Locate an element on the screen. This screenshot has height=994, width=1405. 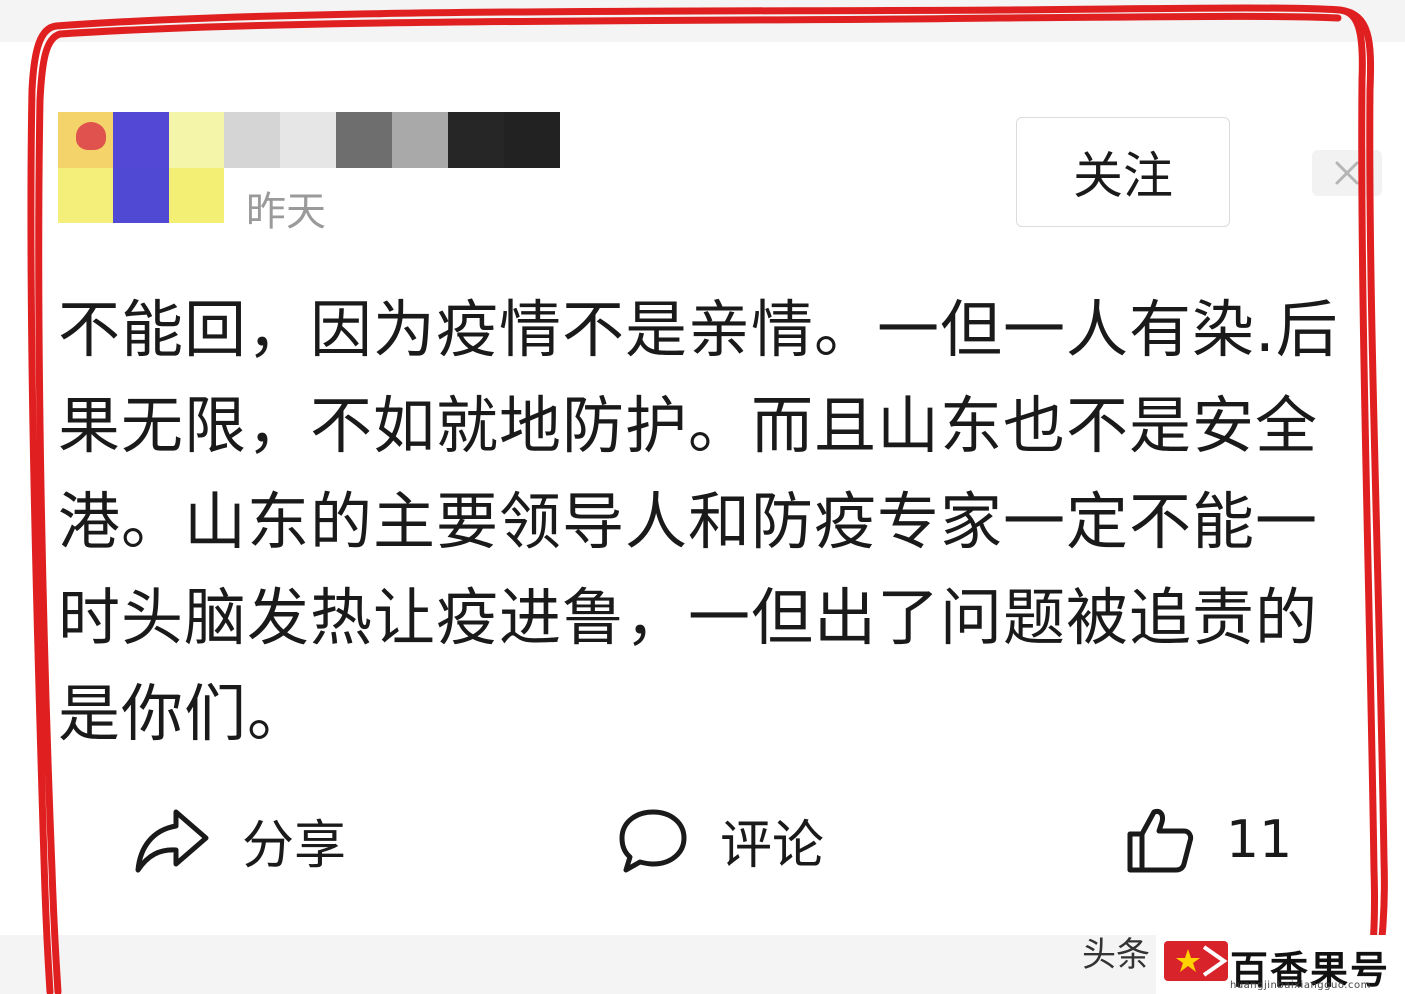
follow-button: 关注 is located at coordinates (1123, 172).